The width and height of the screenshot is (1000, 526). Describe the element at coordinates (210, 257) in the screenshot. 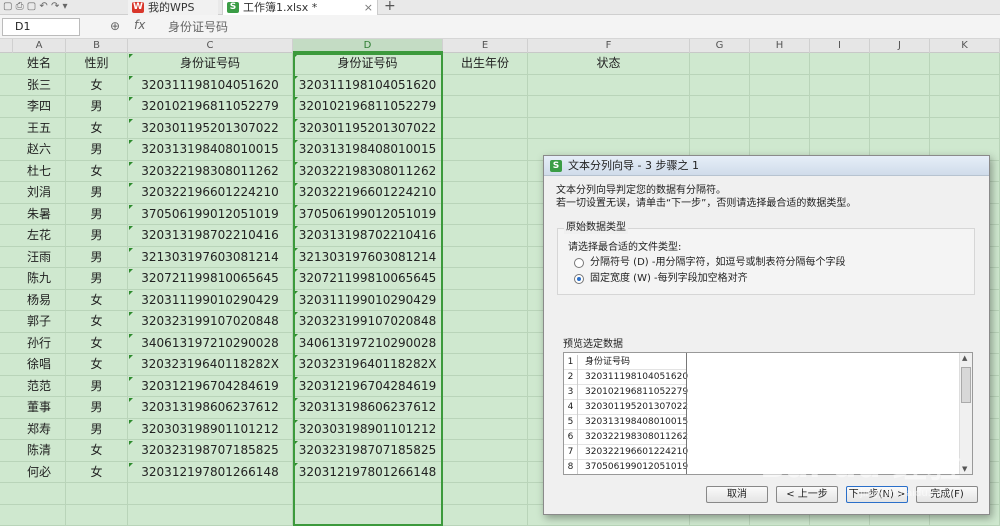

I see `cell-id: 321303197603081214` at that location.